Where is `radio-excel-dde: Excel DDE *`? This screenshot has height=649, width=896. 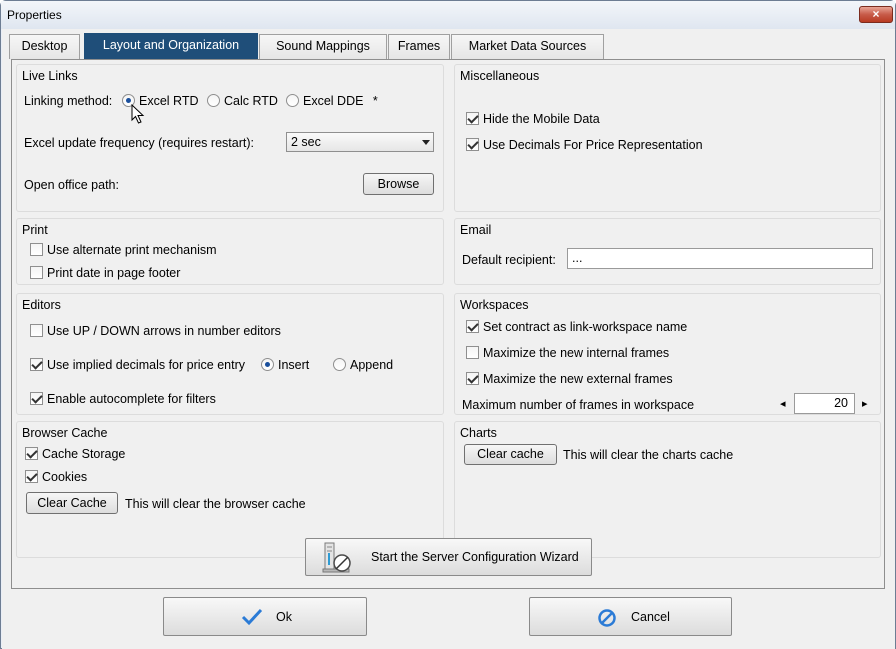
radio-excel-dde: Excel DDE * is located at coordinates (332, 101).